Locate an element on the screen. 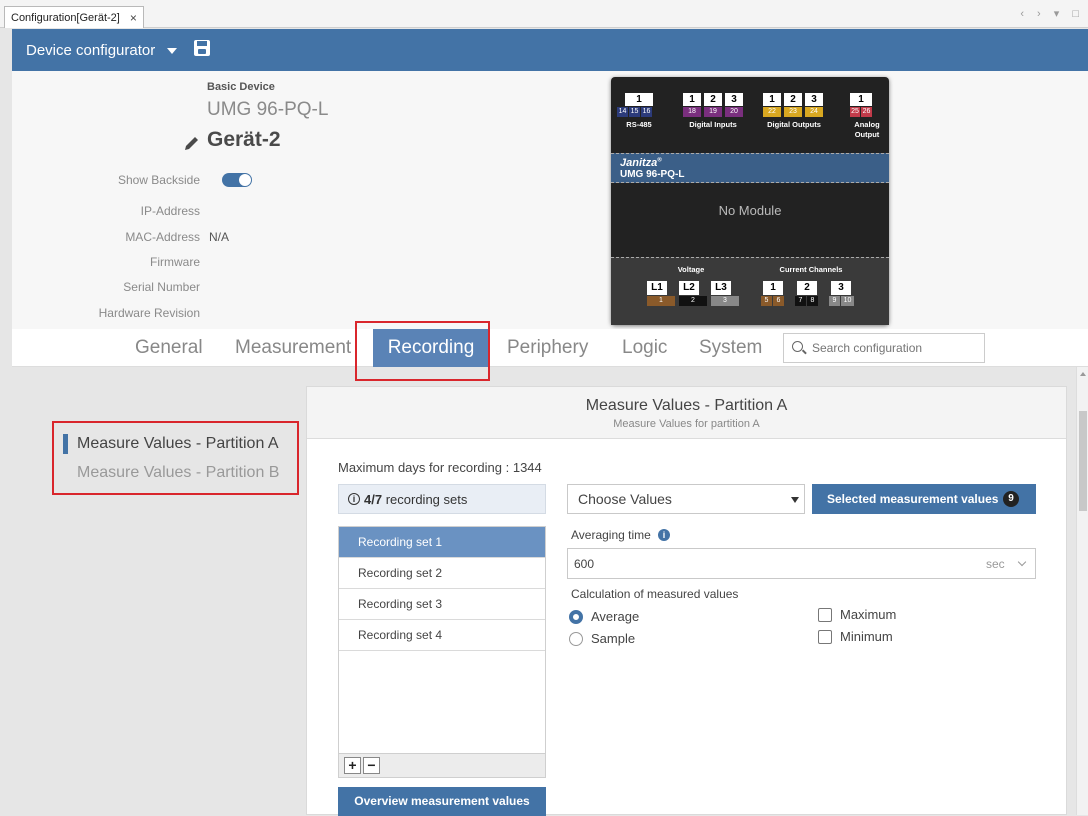 The height and width of the screenshot is (816, 1088). maximum-checkbox is located at coordinates (825, 615).